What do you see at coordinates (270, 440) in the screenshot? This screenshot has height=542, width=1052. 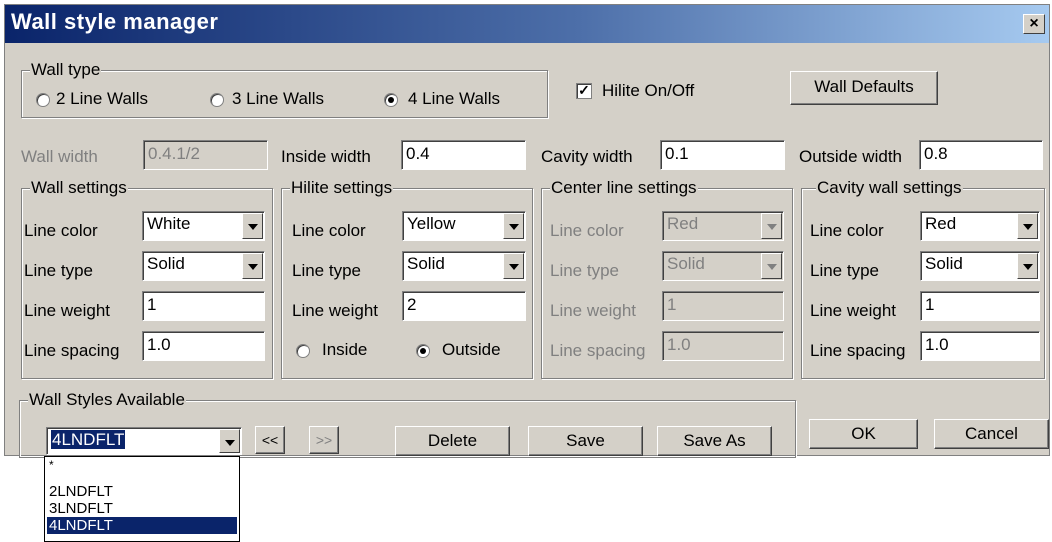 I see `previous-style-button: <<` at bounding box center [270, 440].